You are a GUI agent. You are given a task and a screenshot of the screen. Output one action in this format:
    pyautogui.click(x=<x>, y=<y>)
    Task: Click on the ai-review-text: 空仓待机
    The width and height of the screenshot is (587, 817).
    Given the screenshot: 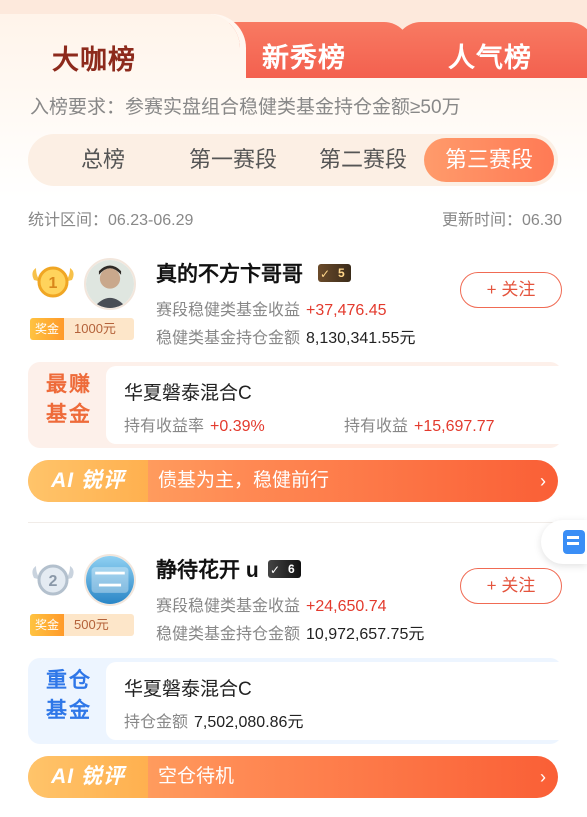 What is the action you would take?
    pyautogui.click(x=196, y=776)
    